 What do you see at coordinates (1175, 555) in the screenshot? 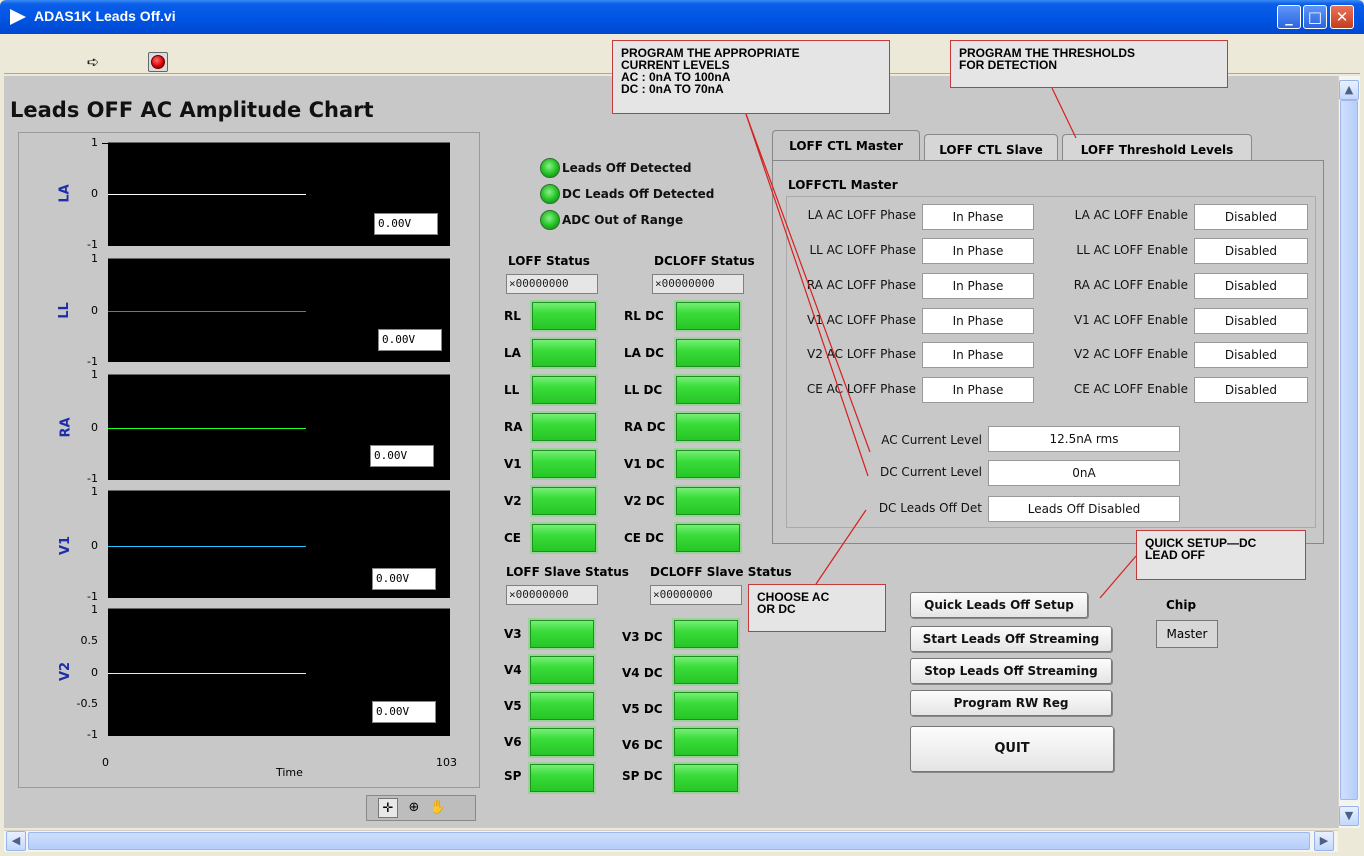
I see `callout-line: LEAD OFF` at bounding box center [1175, 555].